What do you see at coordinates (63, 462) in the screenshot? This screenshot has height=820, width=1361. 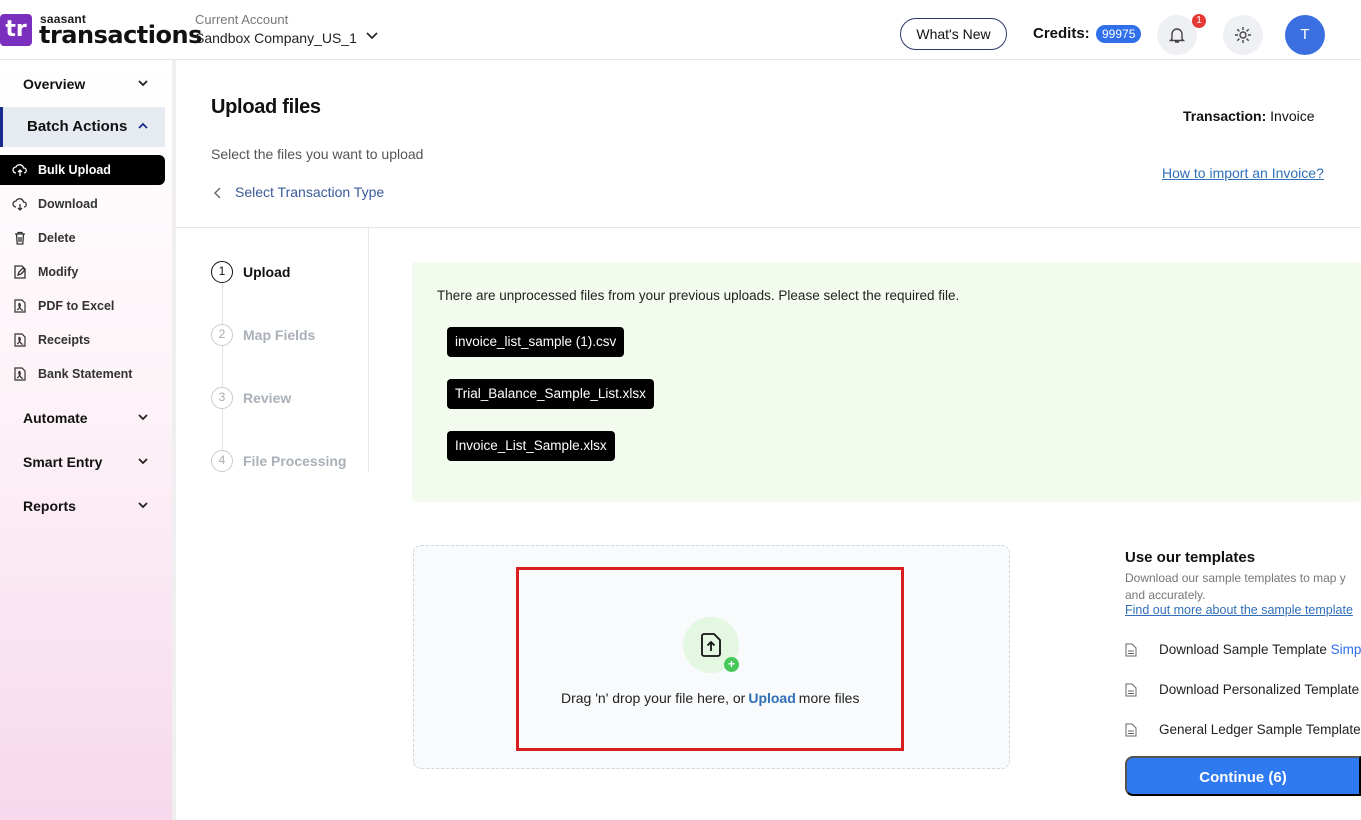 I see `sidebar-item-label: Smart Entry` at bounding box center [63, 462].